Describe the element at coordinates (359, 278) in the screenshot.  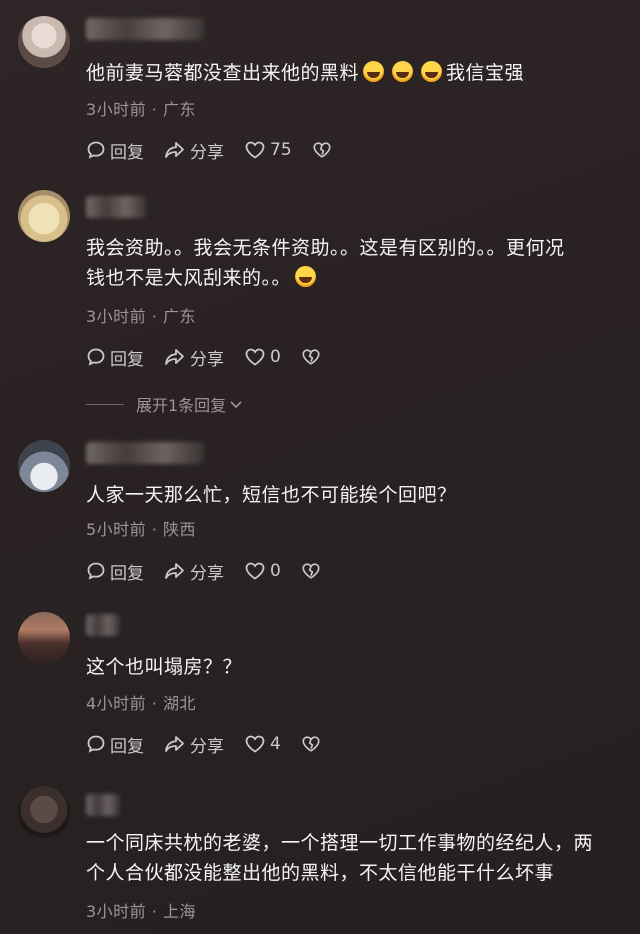
I see `comment-text-line: 钱也不是大风刮来的。。` at that location.